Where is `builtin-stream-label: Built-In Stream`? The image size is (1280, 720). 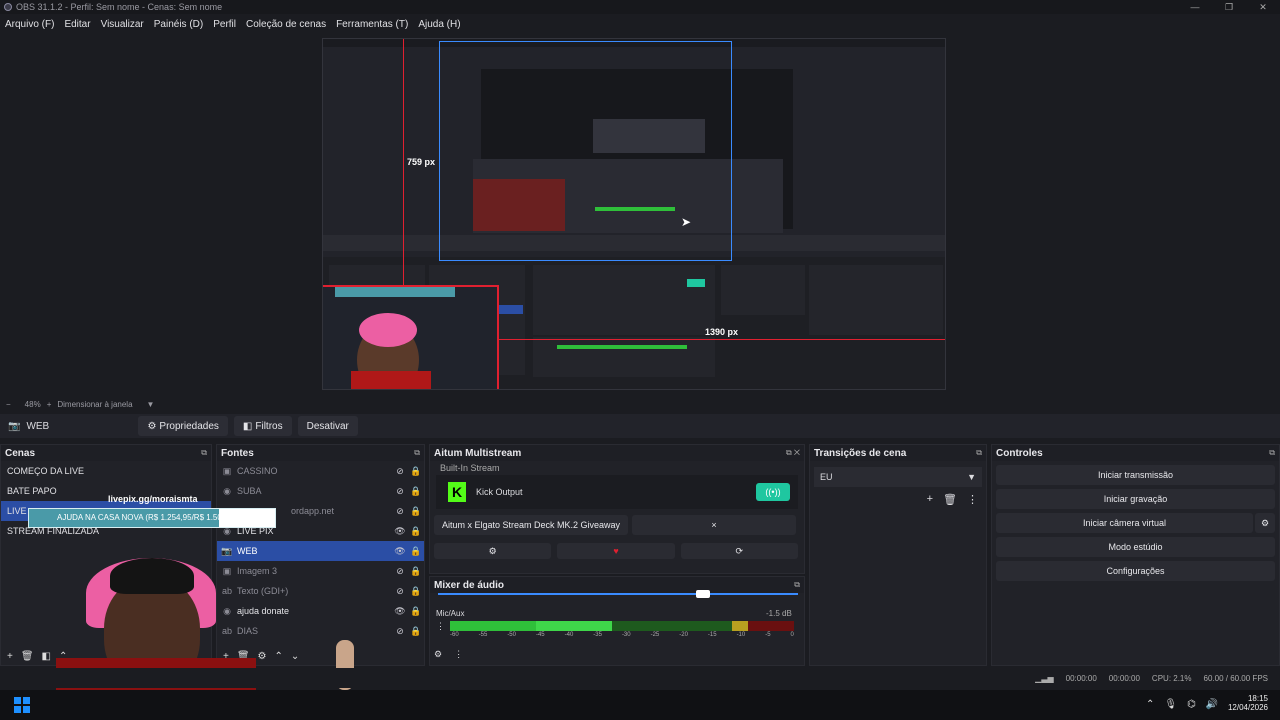 builtin-stream-label: Built-In Stream is located at coordinates (470, 468).